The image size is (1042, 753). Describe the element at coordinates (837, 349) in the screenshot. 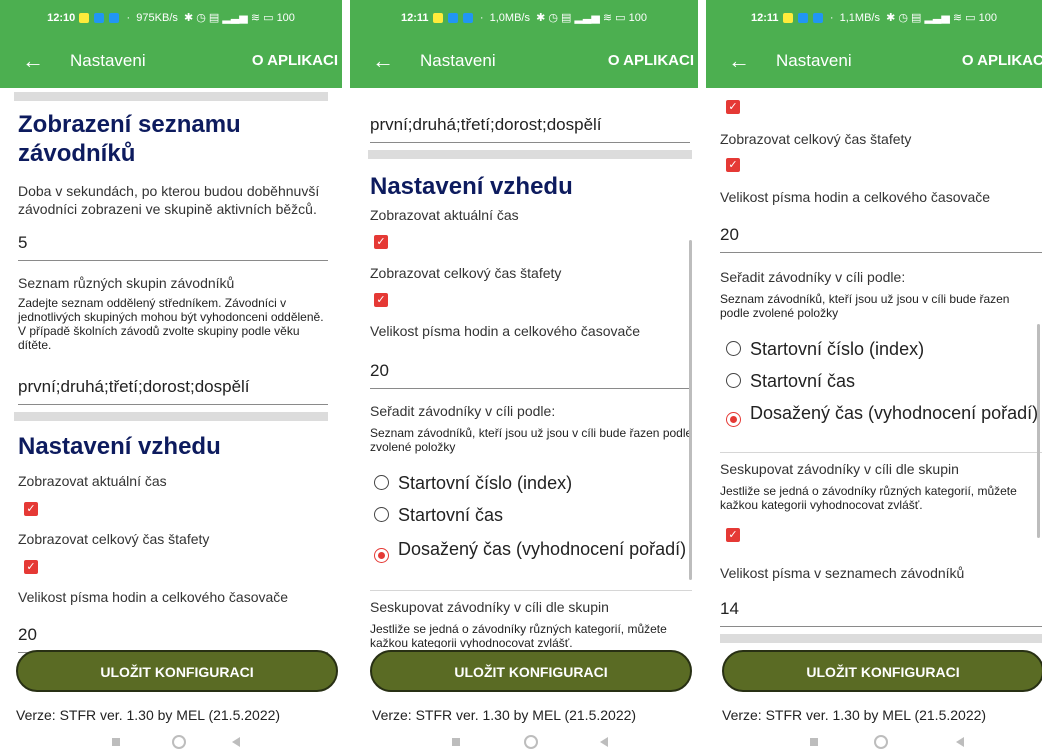

I see `sort-option-label: Startovní číslo (index)` at that location.